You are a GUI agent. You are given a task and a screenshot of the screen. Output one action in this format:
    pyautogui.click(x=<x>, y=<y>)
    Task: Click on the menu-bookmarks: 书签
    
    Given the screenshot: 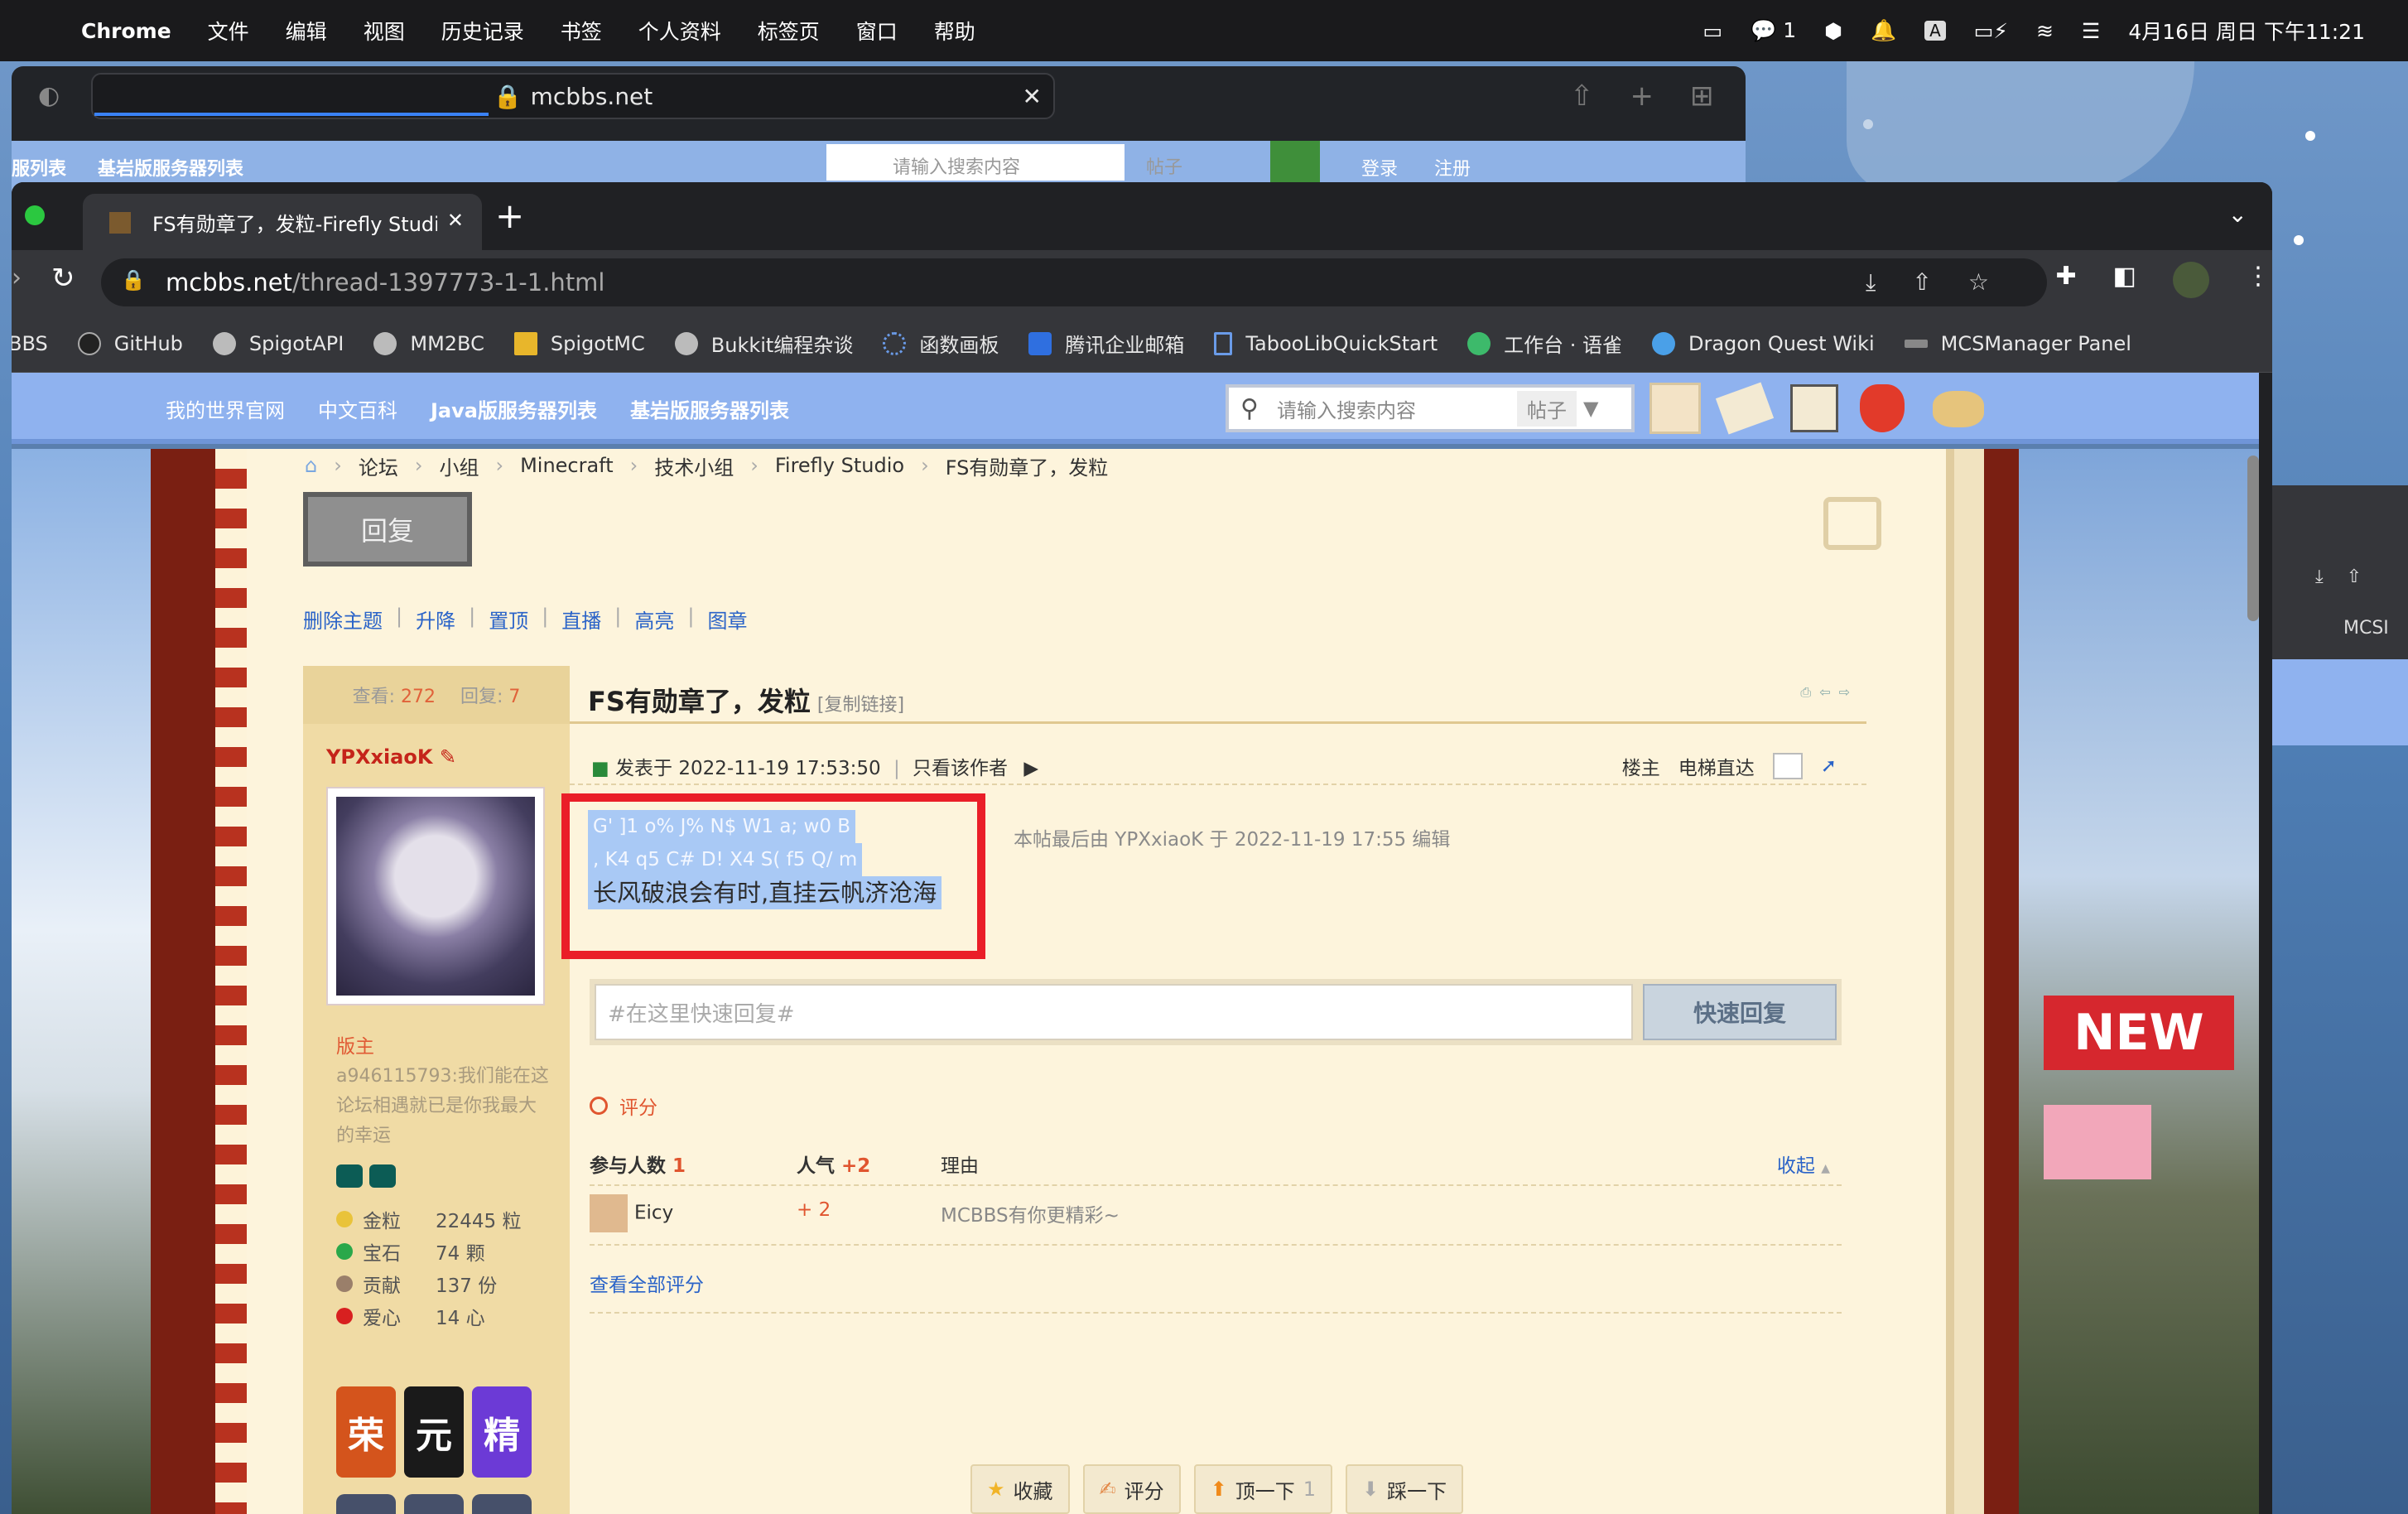 What is the action you would take?
    pyautogui.click(x=581, y=31)
    